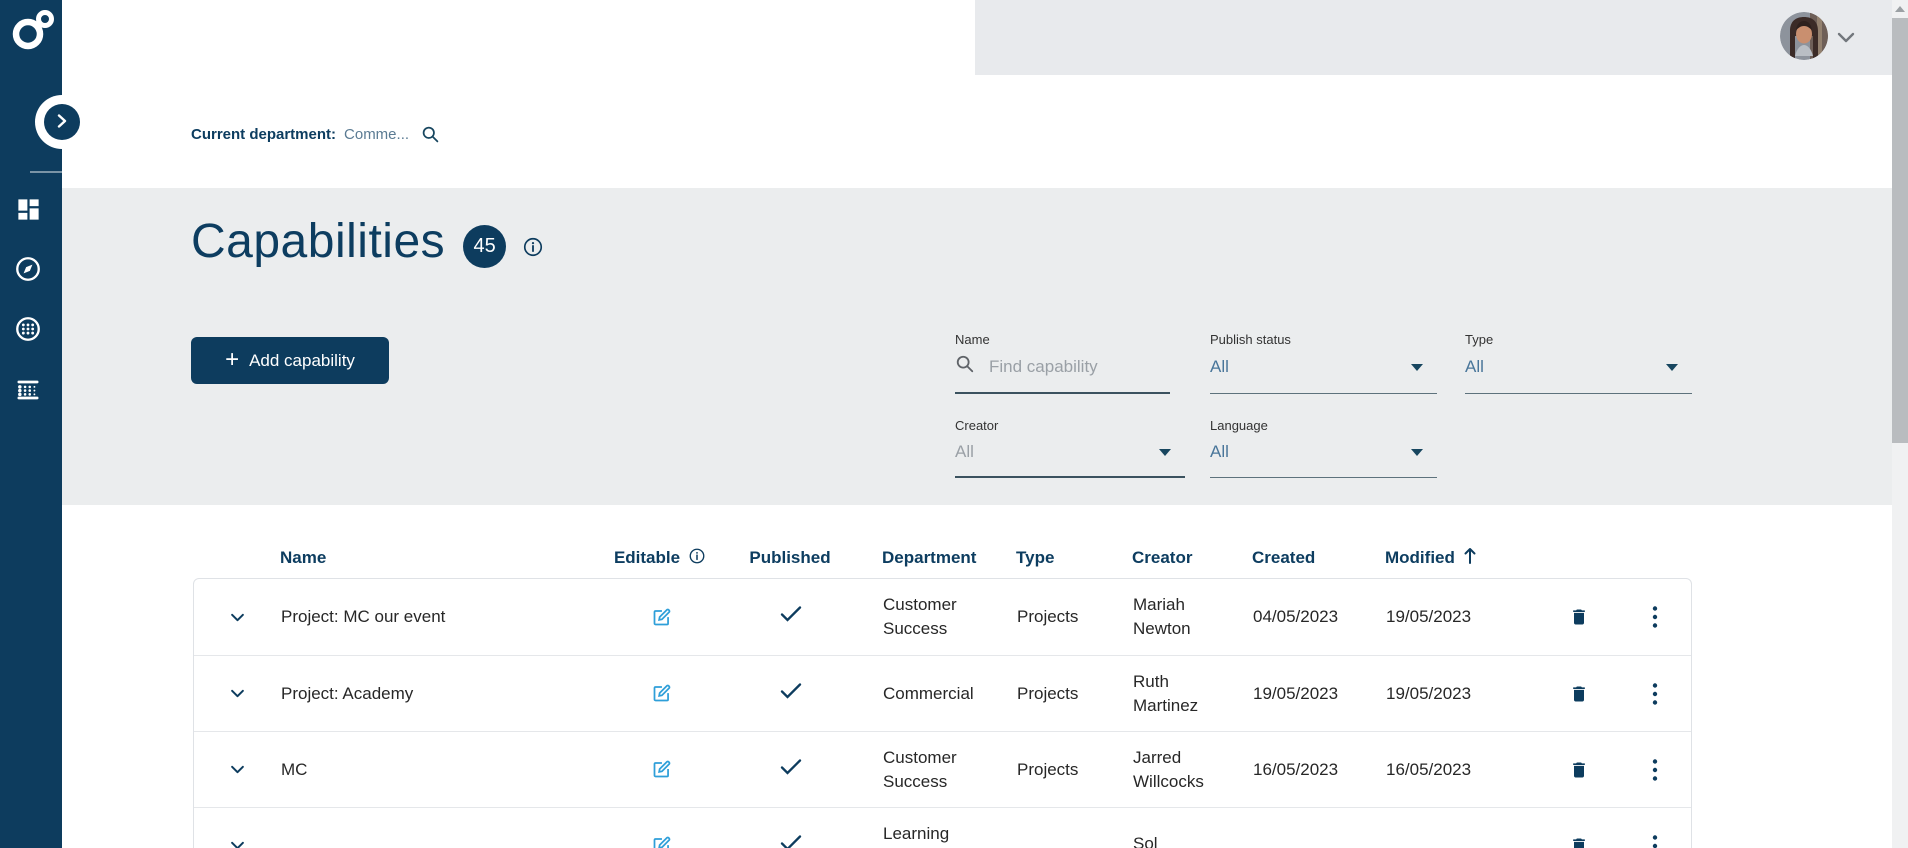  I want to click on cell-created: 04/05/2023, so click(1296, 616).